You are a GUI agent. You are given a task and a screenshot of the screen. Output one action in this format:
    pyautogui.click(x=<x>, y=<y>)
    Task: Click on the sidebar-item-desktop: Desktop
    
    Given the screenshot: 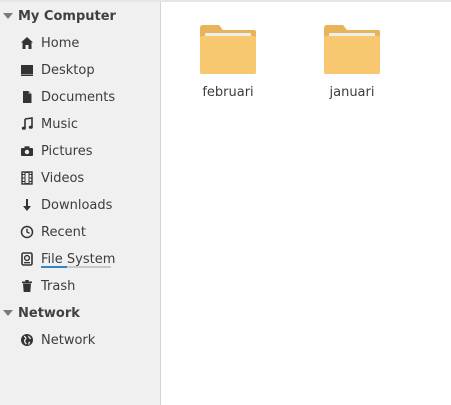 What is the action you would take?
    pyautogui.click(x=80, y=70)
    